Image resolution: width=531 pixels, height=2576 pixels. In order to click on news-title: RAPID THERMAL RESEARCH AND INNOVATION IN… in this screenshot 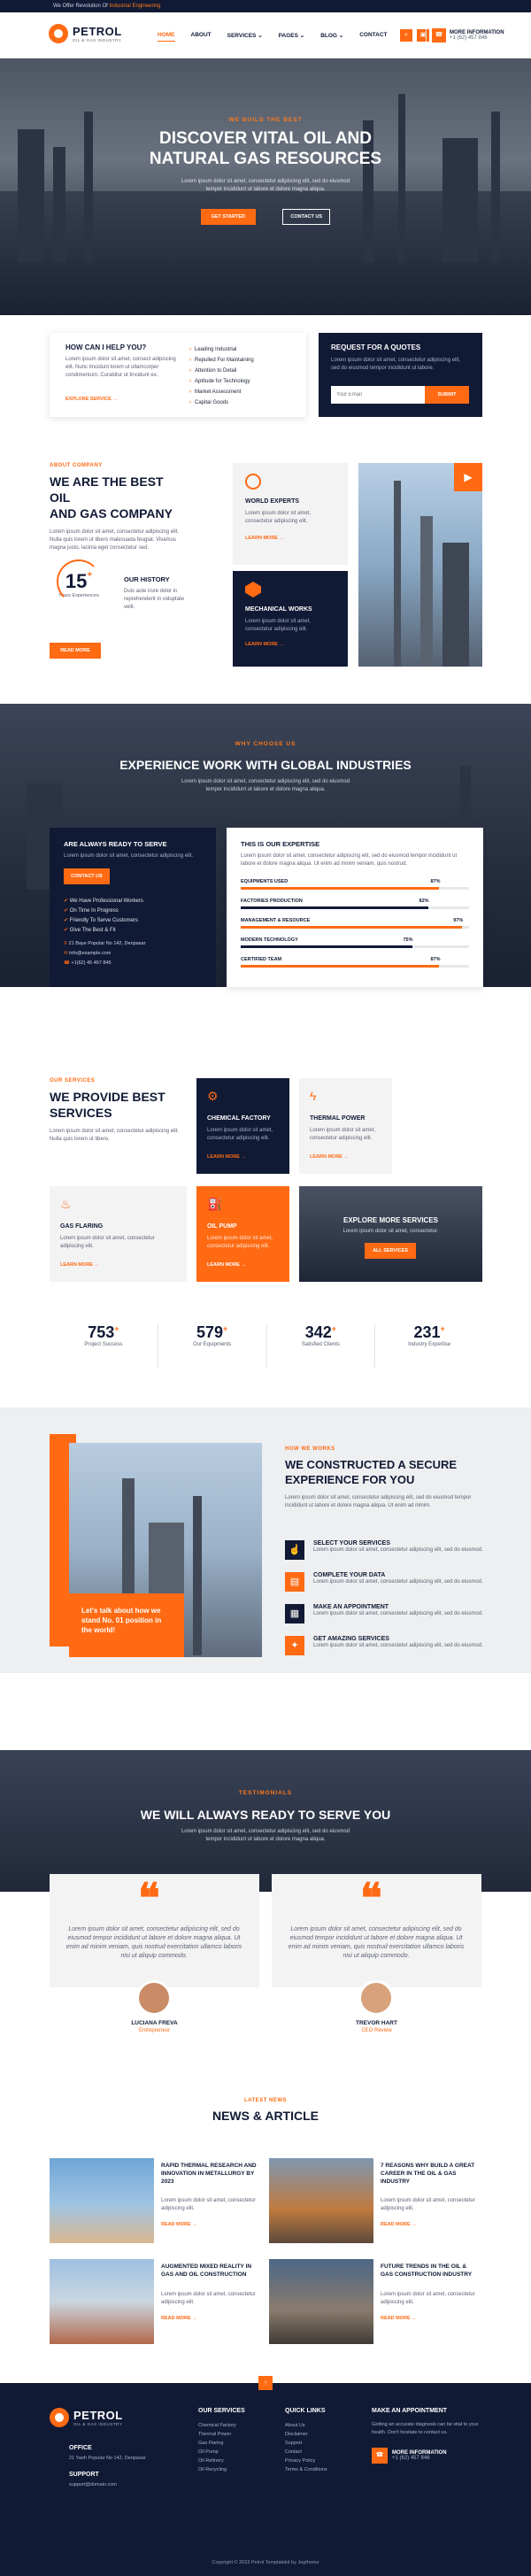, I will do `click(209, 2174)`.